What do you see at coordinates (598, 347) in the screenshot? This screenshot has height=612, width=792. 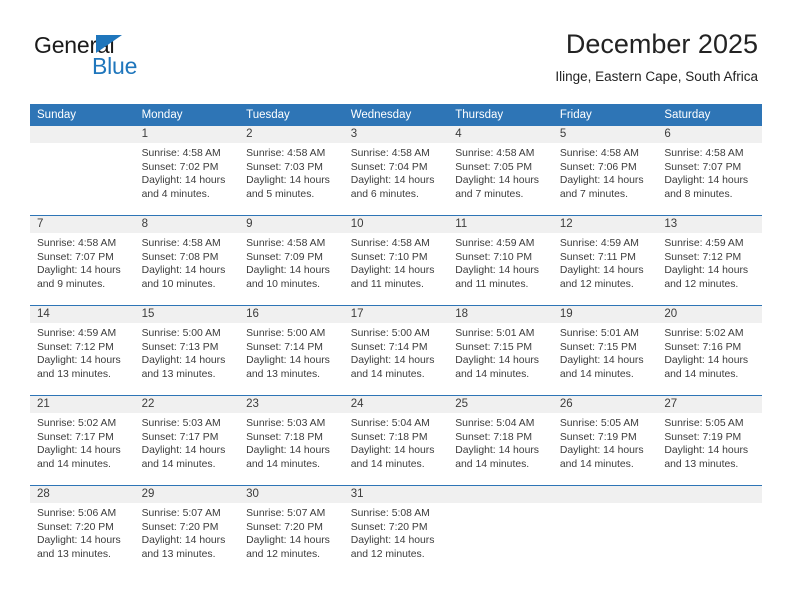 I see `sunset-text: Sunset: 7:15 PM` at bounding box center [598, 347].